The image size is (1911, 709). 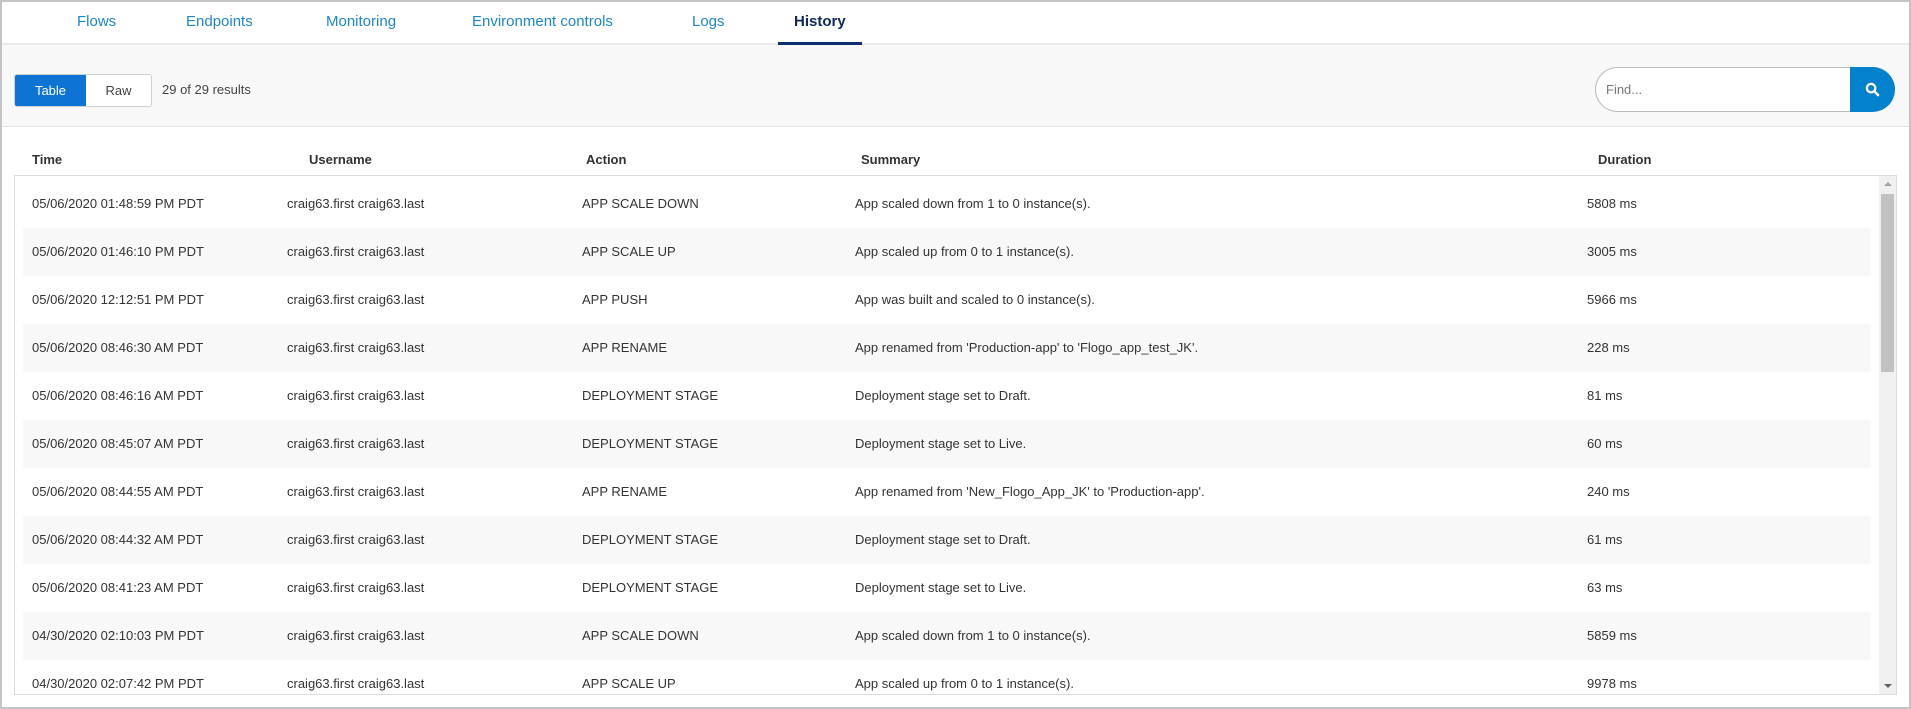 I want to click on cell-duration: 63 ms, so click(x=1605, y=587).